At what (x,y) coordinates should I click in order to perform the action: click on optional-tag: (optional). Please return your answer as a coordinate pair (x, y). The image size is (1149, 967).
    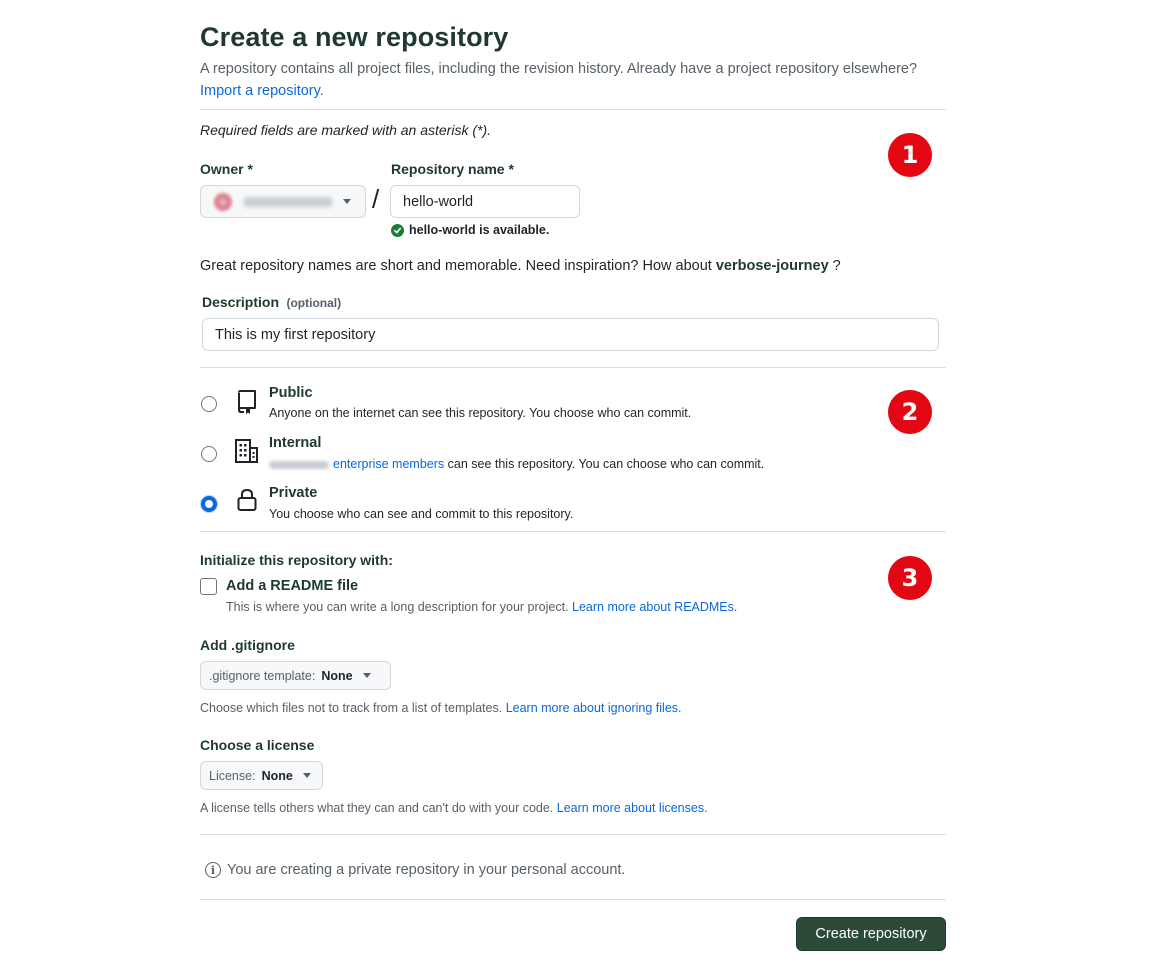
    Looking at the image, I should click on (314, 303).